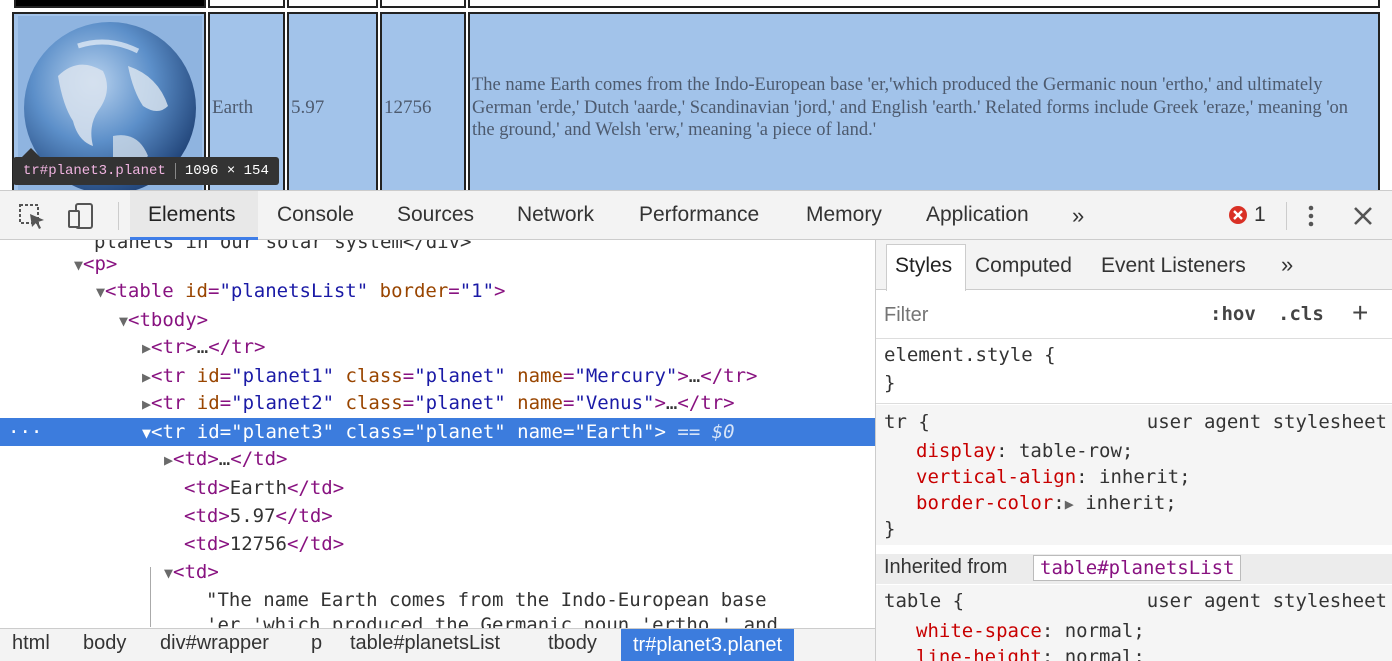 The width and height of the screenshot is (1392, 661). Describe the element at coordinates (175, 171) in the screenshot. I see `tooltip-divider` at that location.